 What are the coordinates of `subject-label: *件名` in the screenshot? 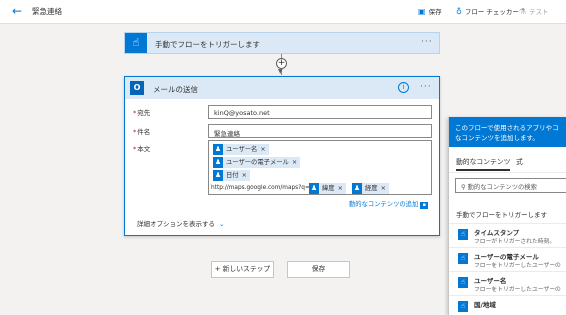 It's located at (142, 132).